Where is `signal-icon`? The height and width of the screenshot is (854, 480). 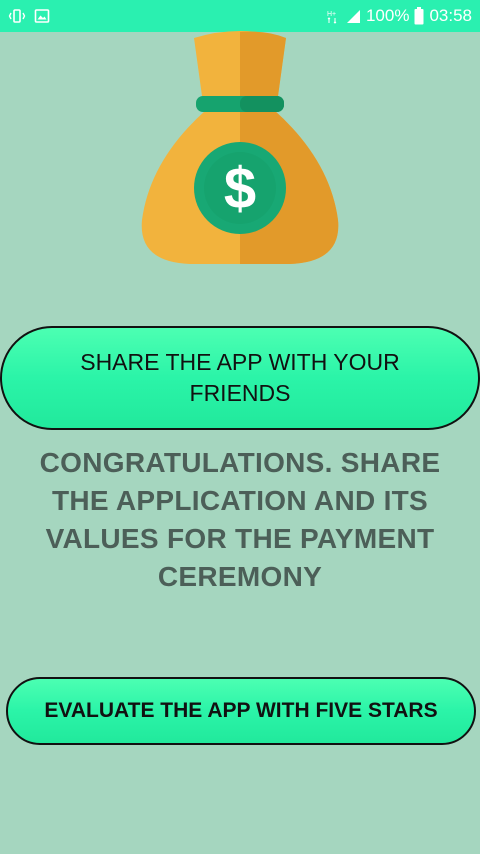
signal-icon is located at coordinates (353, 16).